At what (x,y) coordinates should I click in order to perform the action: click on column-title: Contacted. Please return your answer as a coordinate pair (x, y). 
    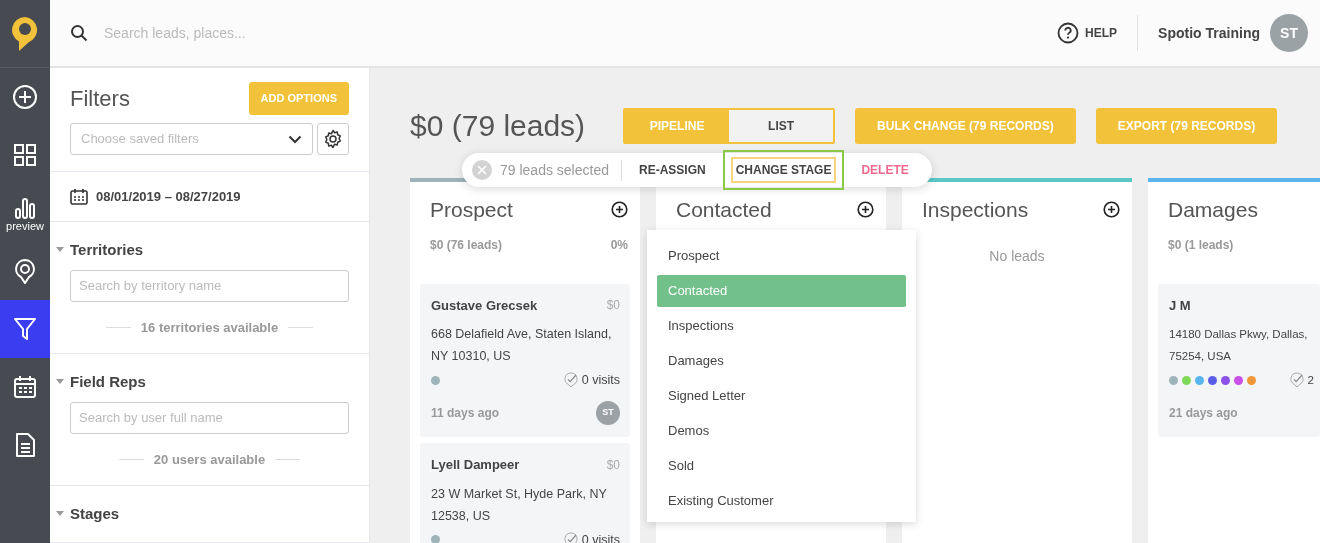
    Looking at the image, I should click on (724, 210).